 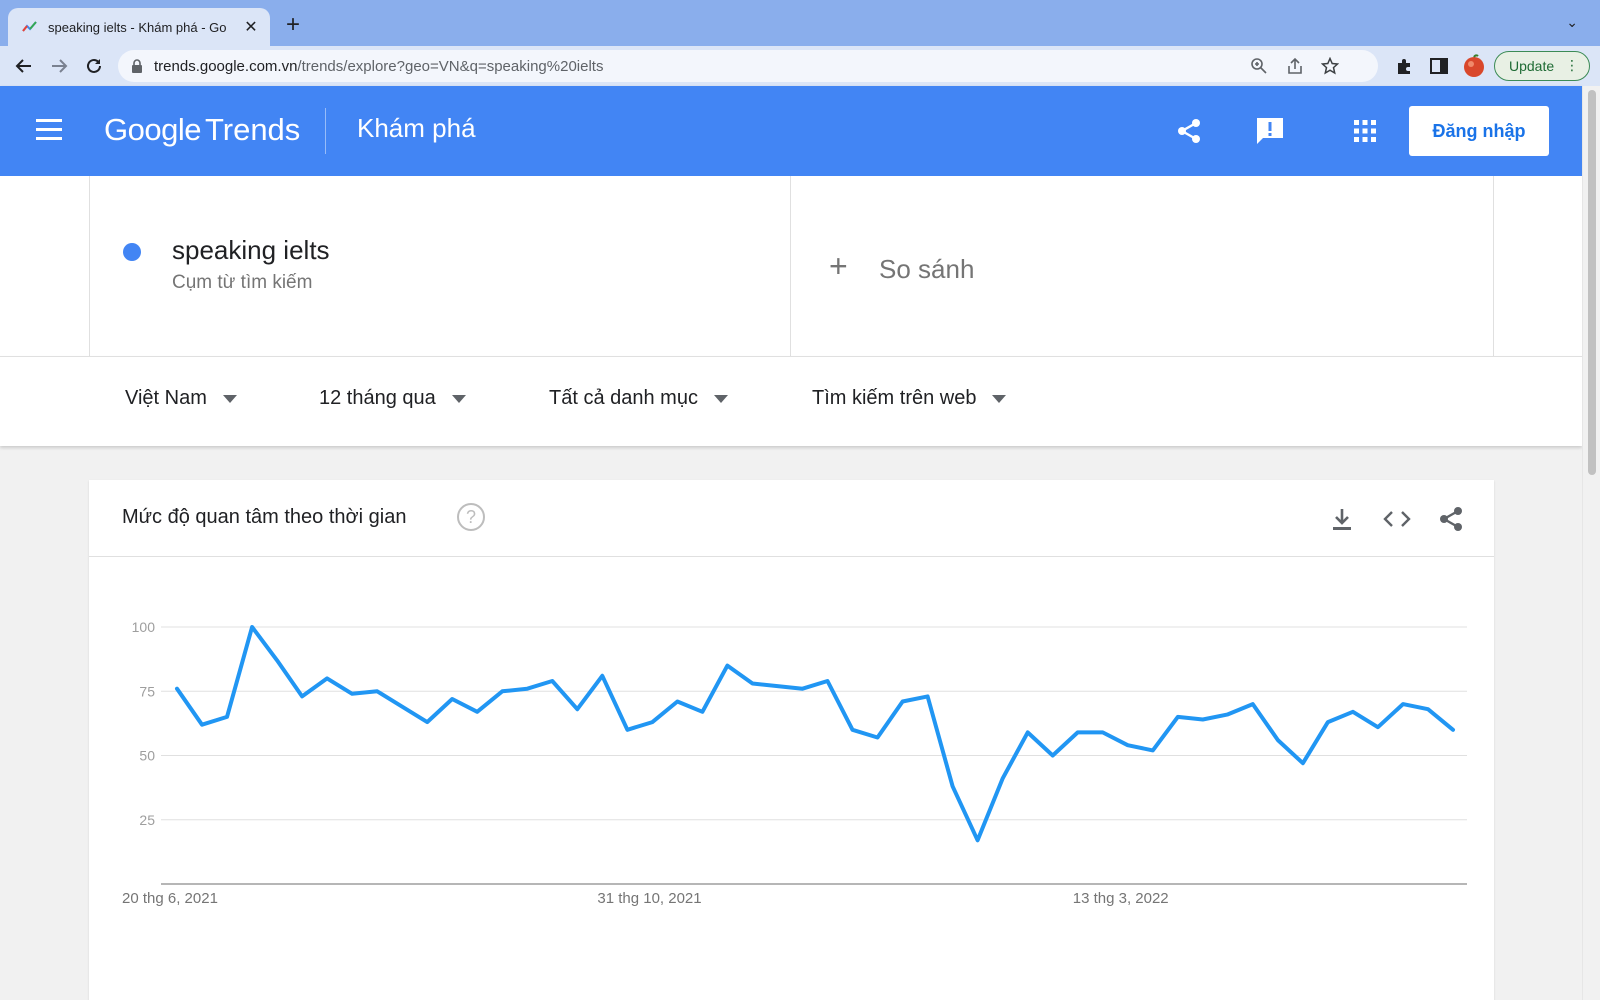 What do you see at coordinates (894, 398) in the screenshot?
I see `search-type-label: Tìm kiếm trên web` at bounding box center [894, 398].